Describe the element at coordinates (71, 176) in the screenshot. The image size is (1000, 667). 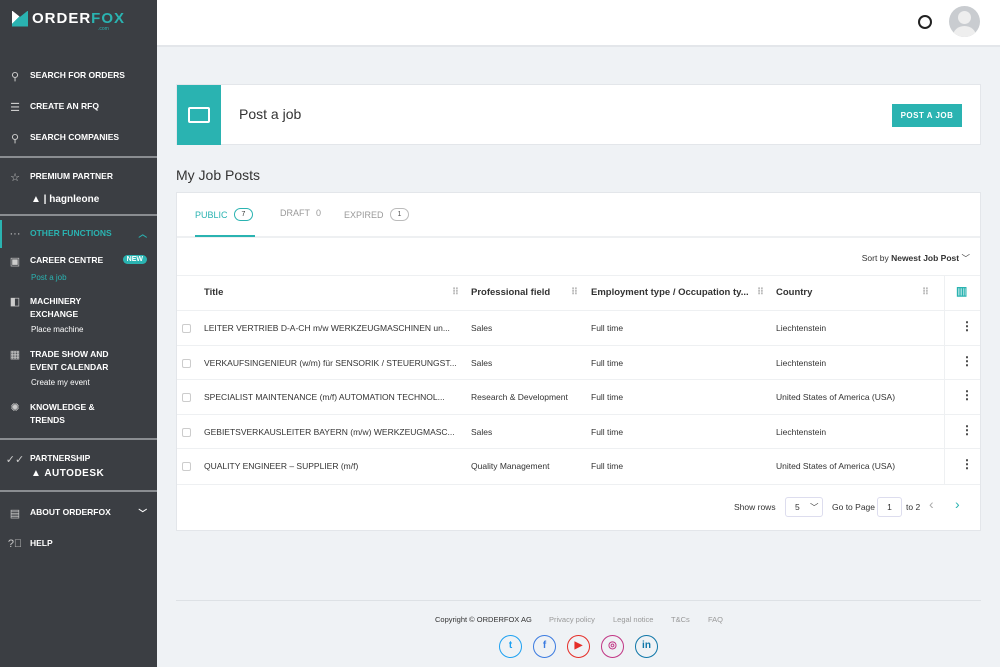
I see `label: PREMIUM PARTNER` at that location.